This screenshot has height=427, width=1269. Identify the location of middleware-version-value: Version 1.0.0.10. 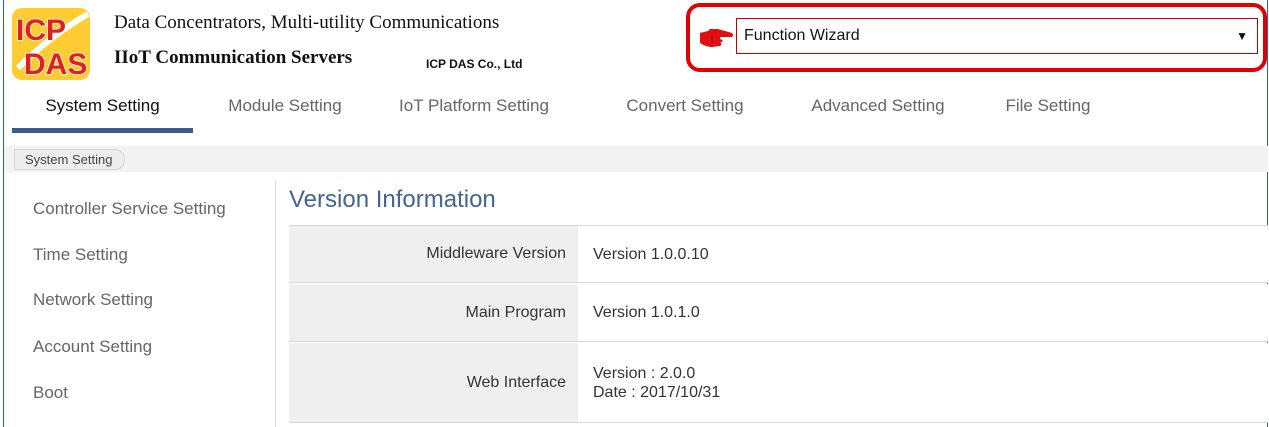
(651, 254).